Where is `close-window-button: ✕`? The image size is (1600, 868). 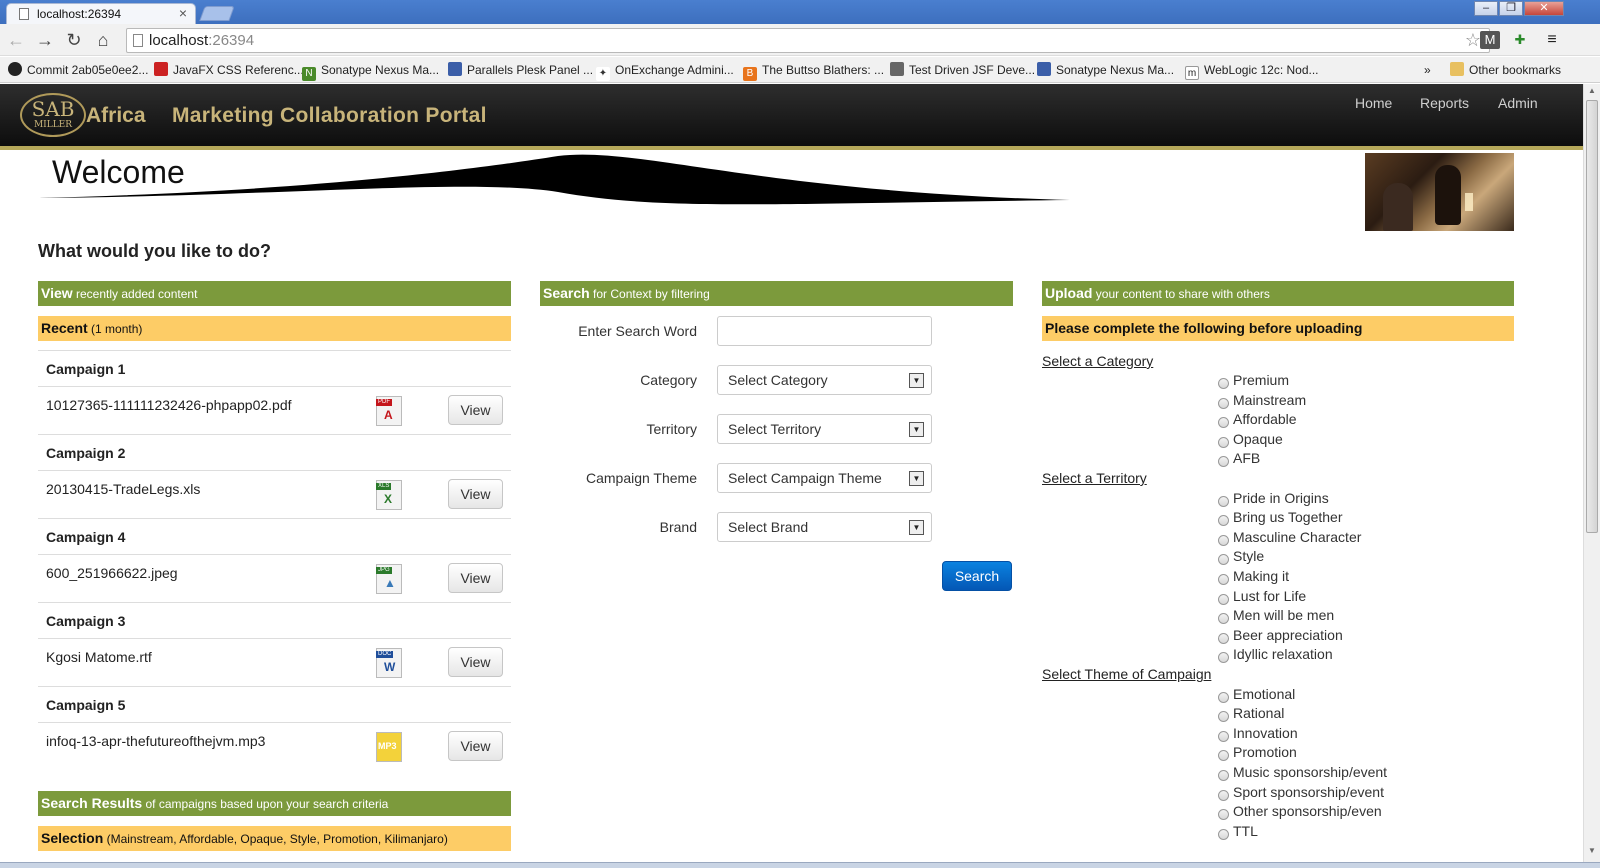
close-window-button: ✕ is located at coordinates (1544, 8).